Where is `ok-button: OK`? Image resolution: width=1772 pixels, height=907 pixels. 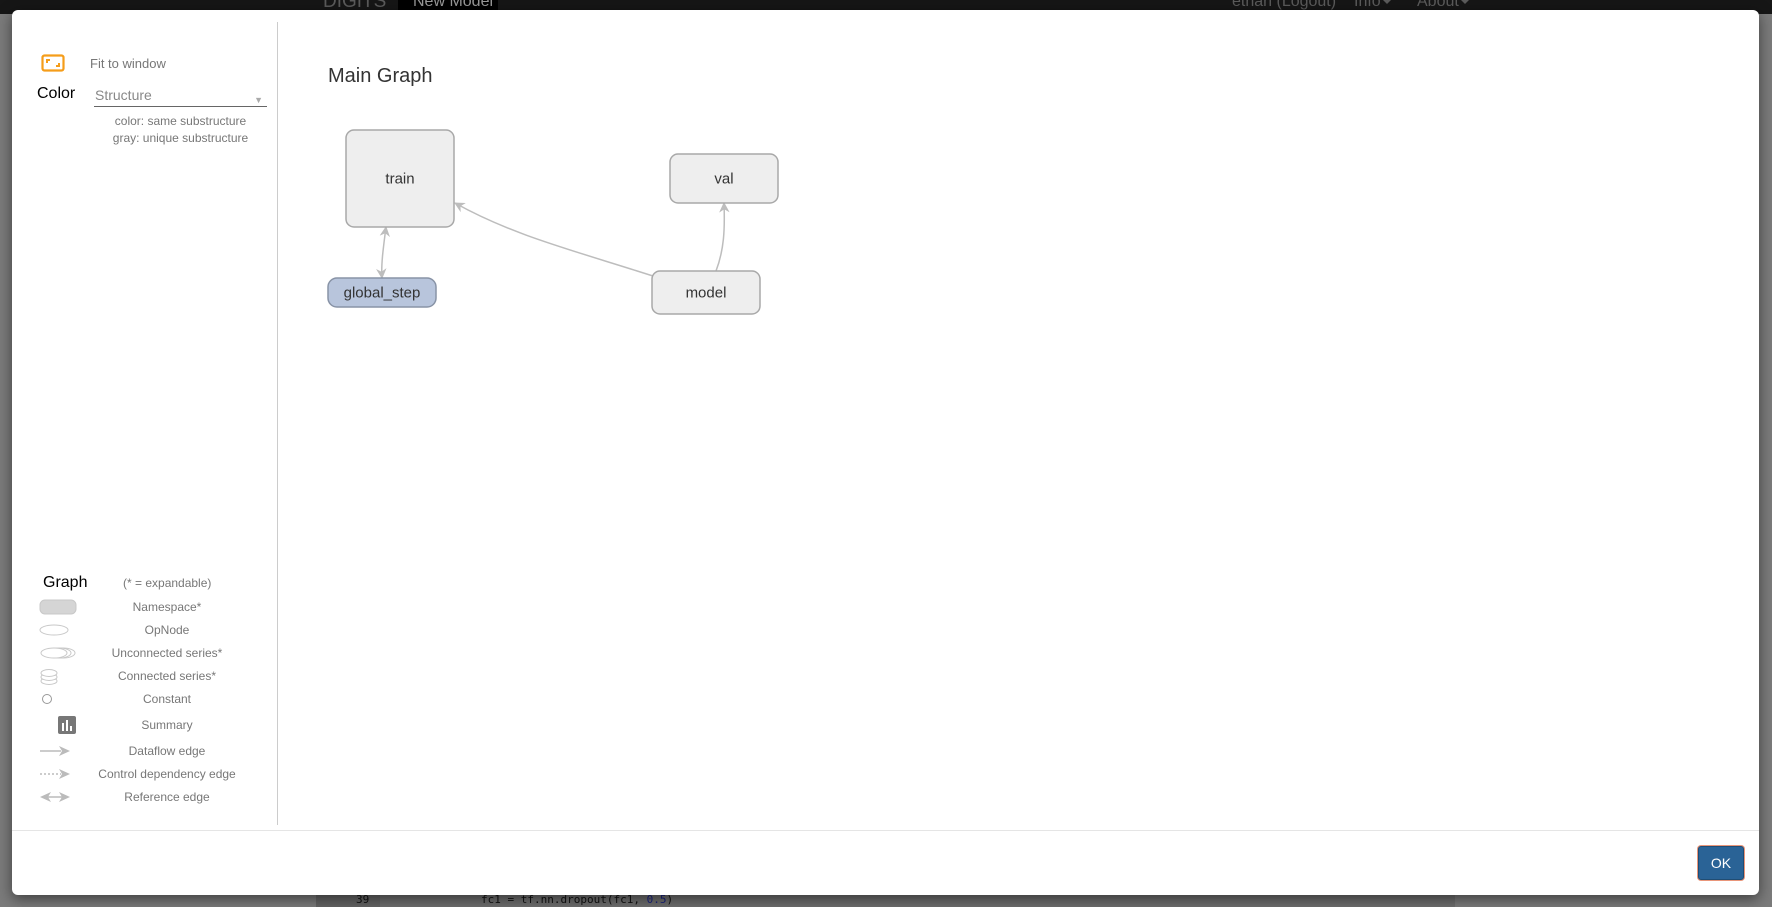 ok-button: OK is located at coordinates (1721, 863).